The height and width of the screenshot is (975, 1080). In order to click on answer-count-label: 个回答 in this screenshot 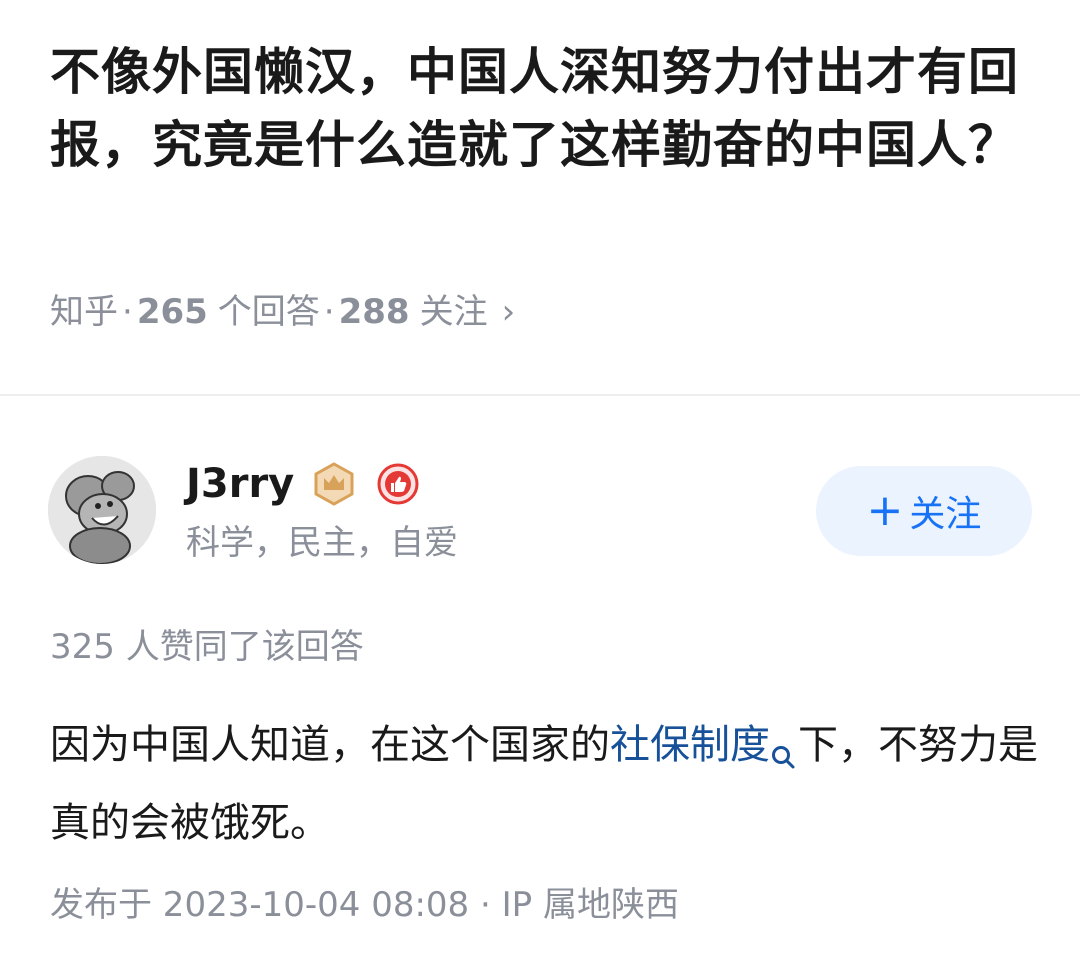, I will do `click(268, 312)`.